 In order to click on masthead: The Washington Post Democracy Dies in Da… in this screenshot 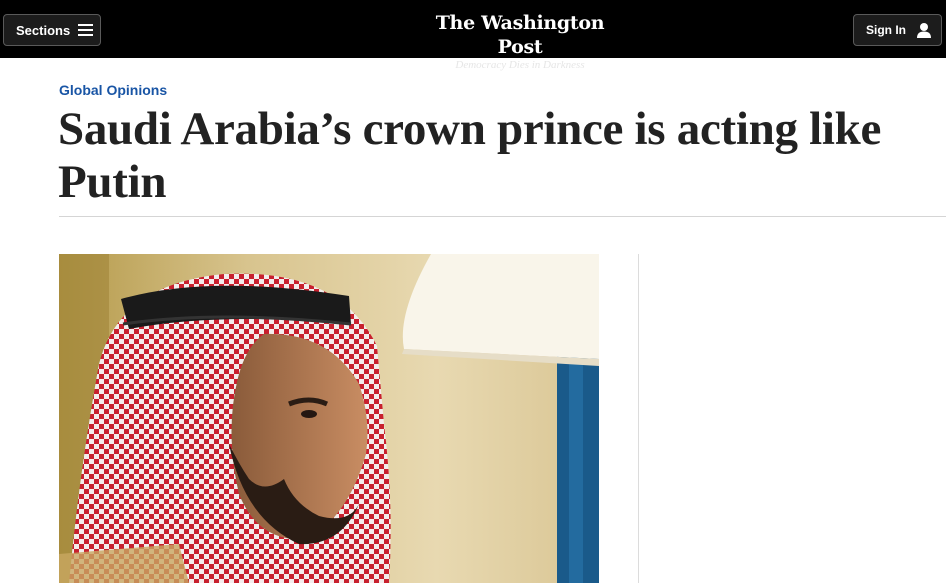, I will do `click(520, 41)`.